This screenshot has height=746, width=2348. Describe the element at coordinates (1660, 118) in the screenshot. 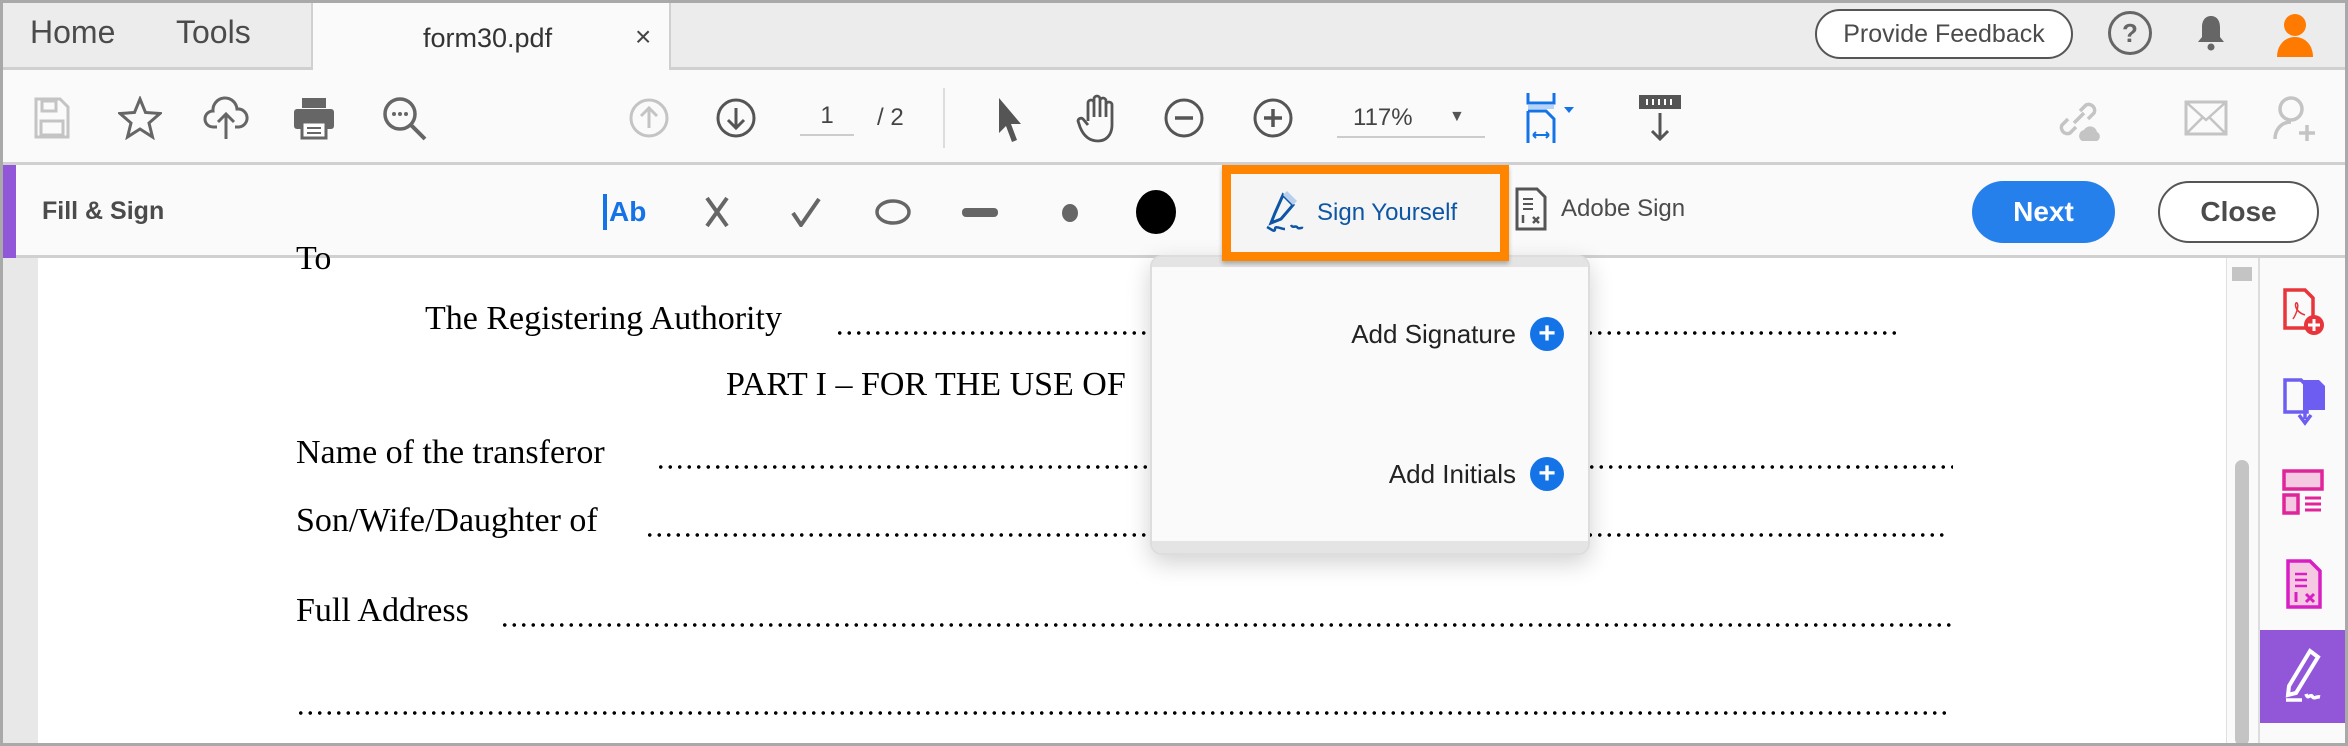

I see `scroll-mode-icon` at that location.